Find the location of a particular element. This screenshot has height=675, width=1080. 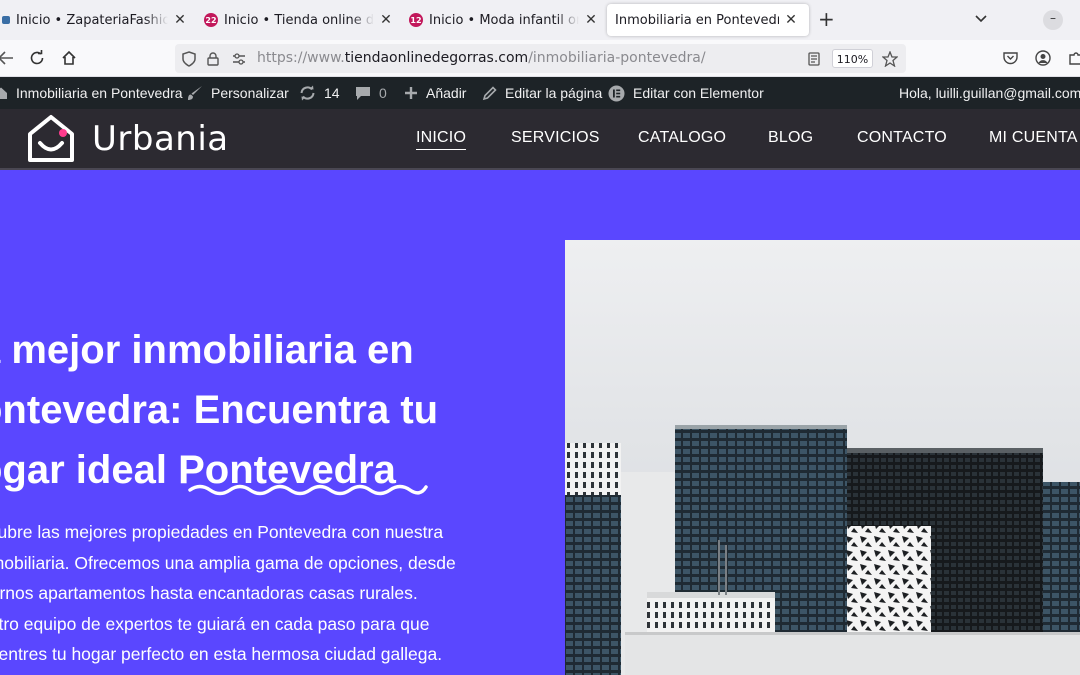

favicon-icon is located at coordinates (6, 20).